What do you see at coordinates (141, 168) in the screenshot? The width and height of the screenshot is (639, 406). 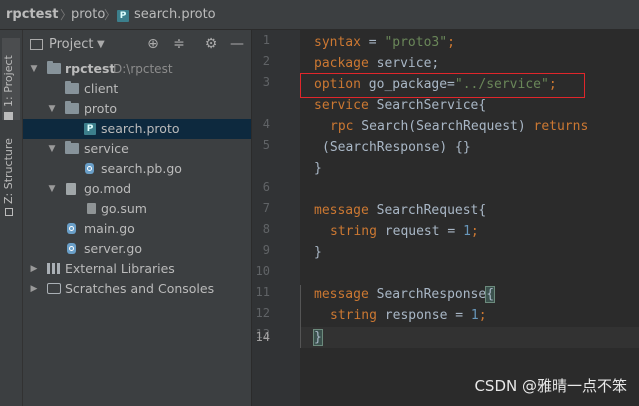 I see `tree-item-label: search.pb.go` at bounding box center [141, 168].